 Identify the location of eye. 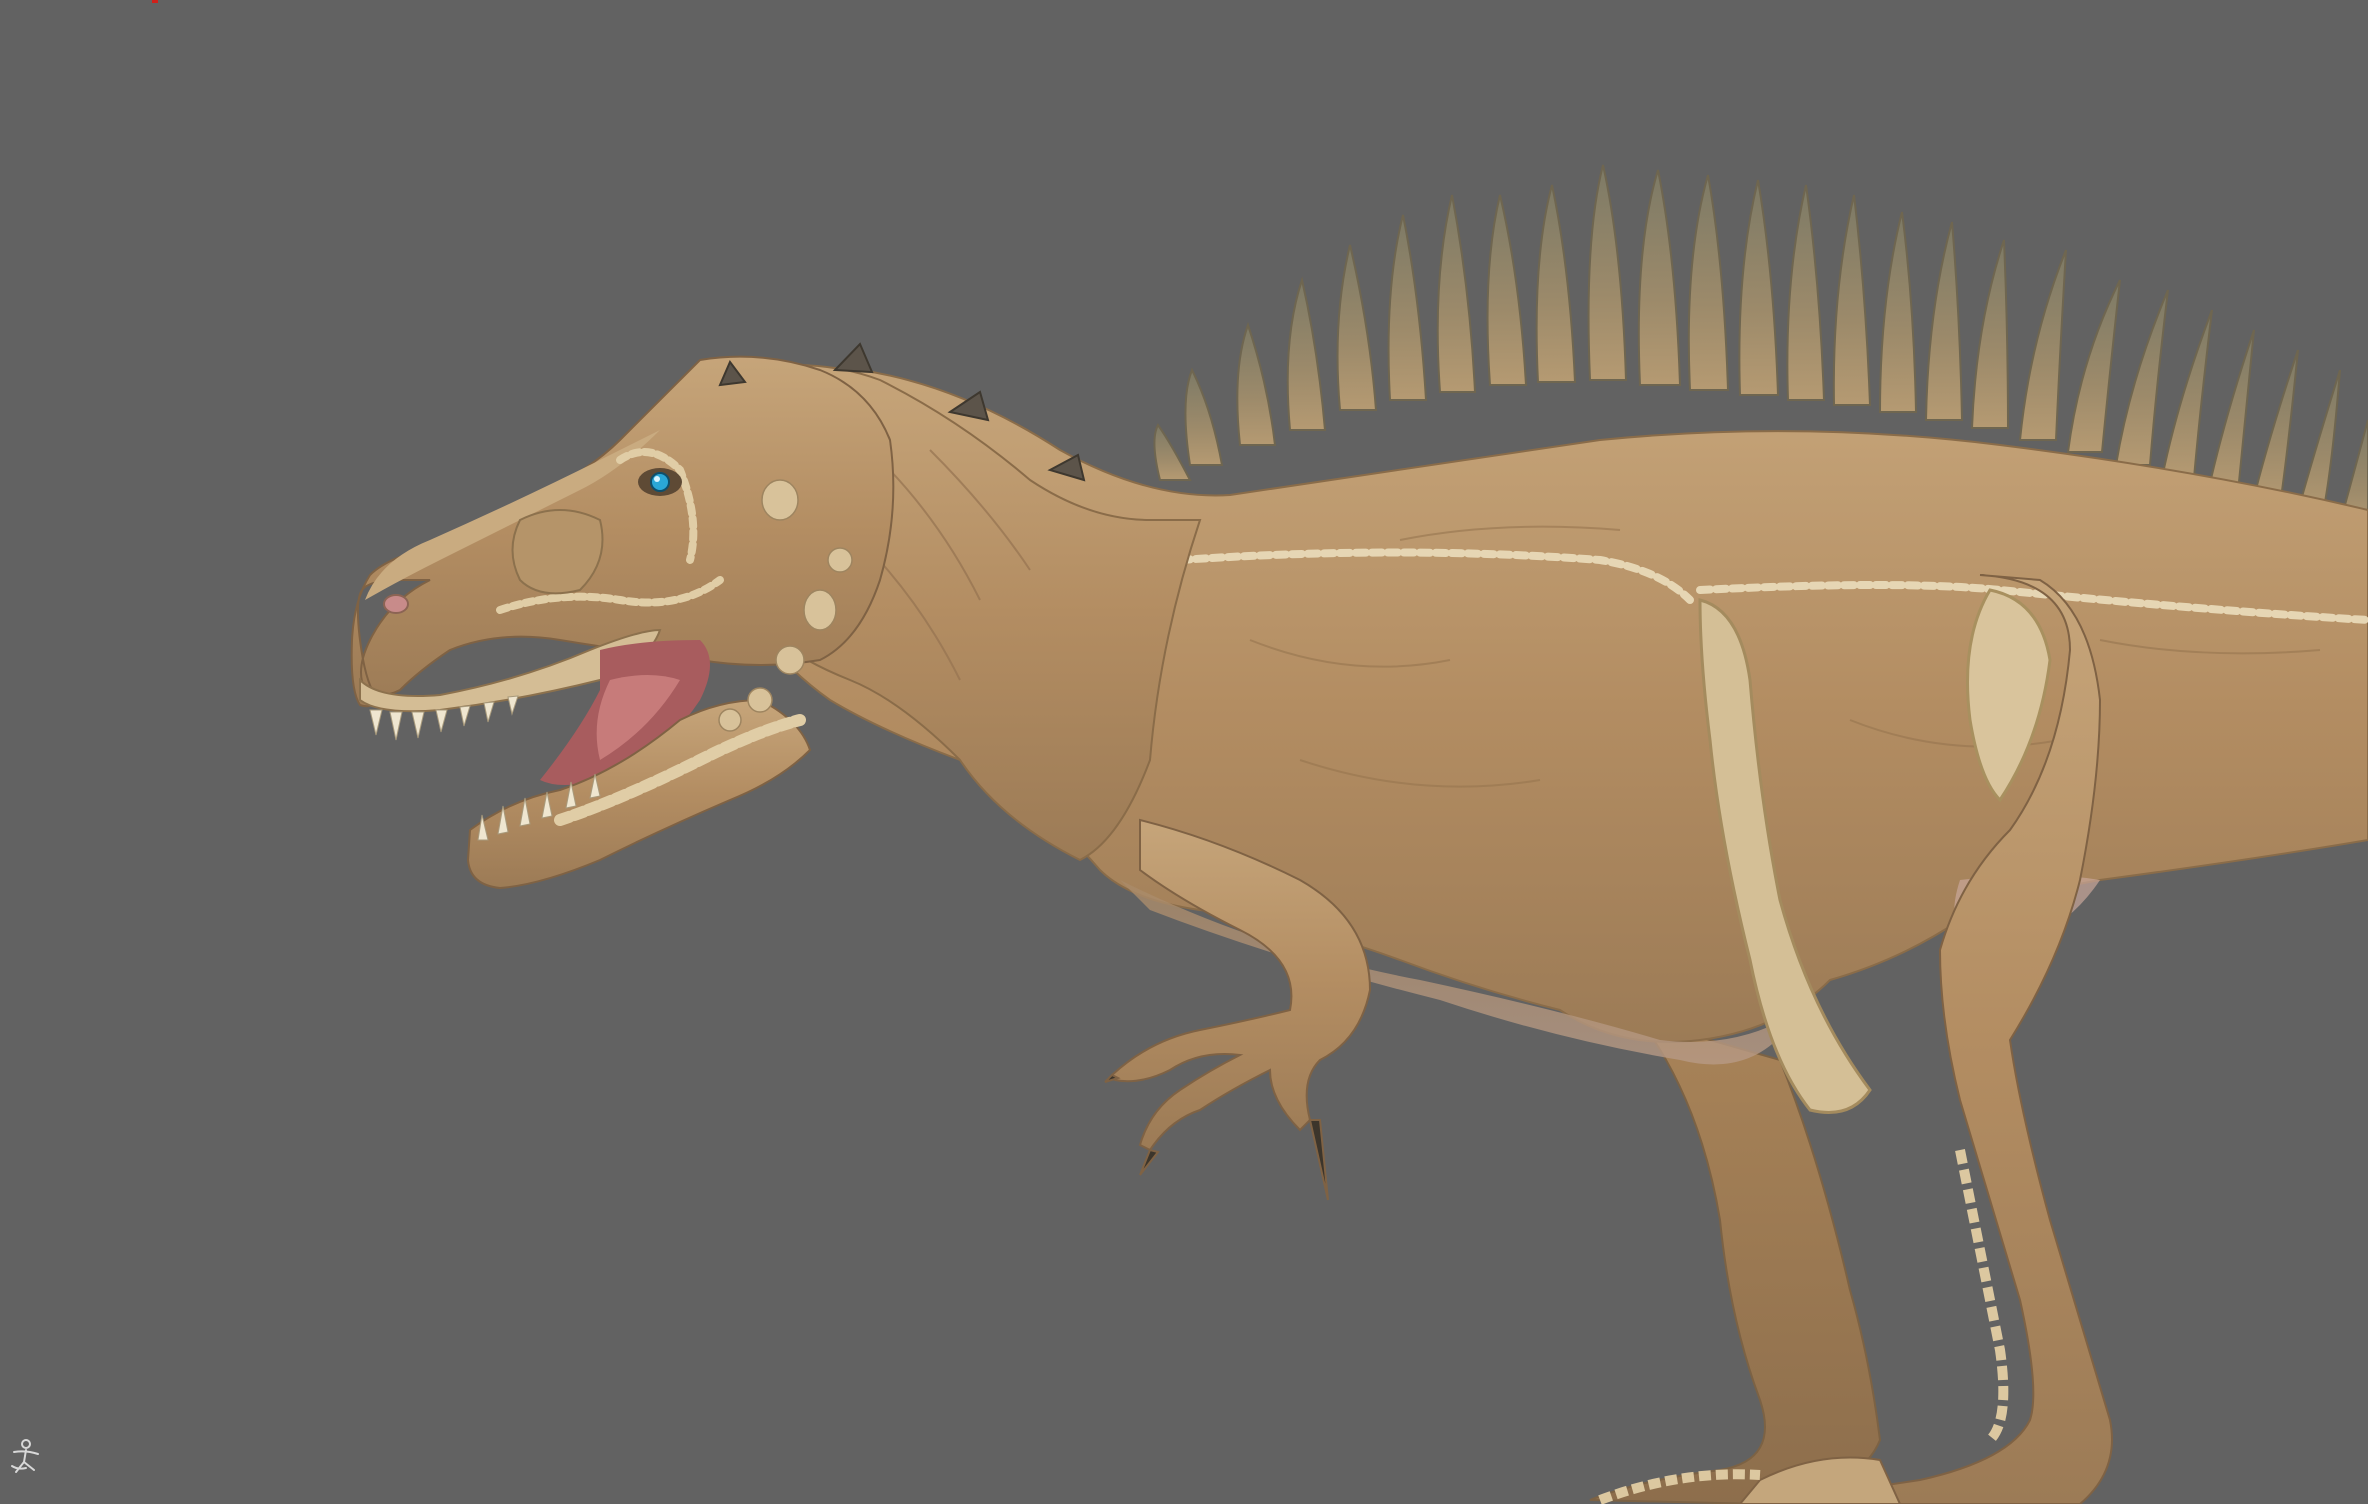
(660, 482).